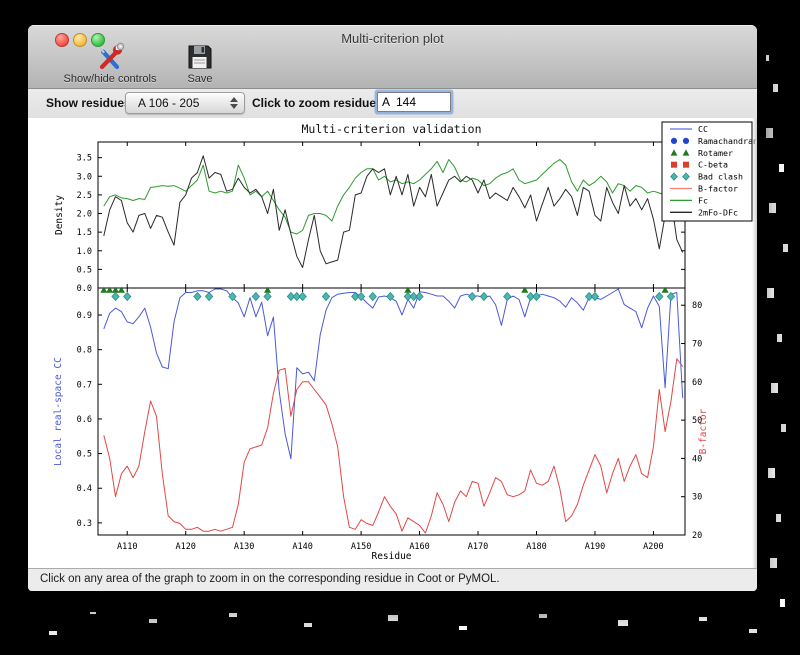 This screenshot has width=800, height=655. What do you see at coordinates (84, 316) in the screenshot?
I see `svg-text: 0.9` at bounding box center [84, 316].